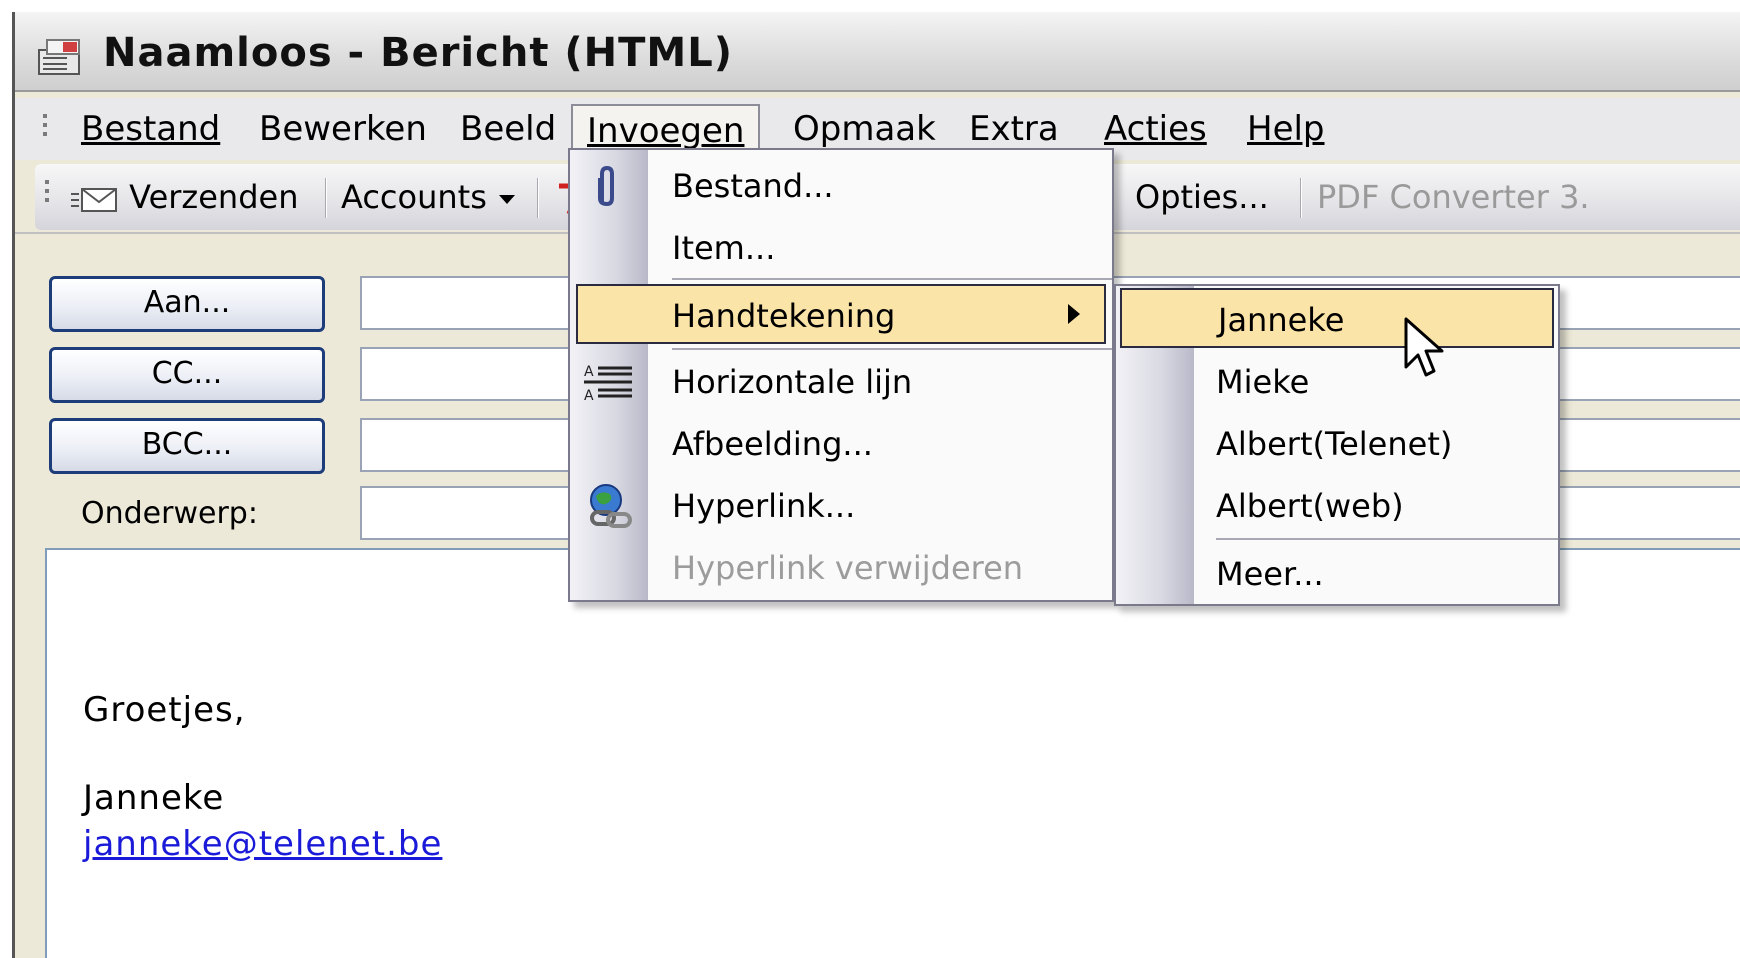 This screenshot has width=1740, height=958. Describe the element at coordinates (59, 57) in the screenshot. I see `message-envelope-icon` at that location.